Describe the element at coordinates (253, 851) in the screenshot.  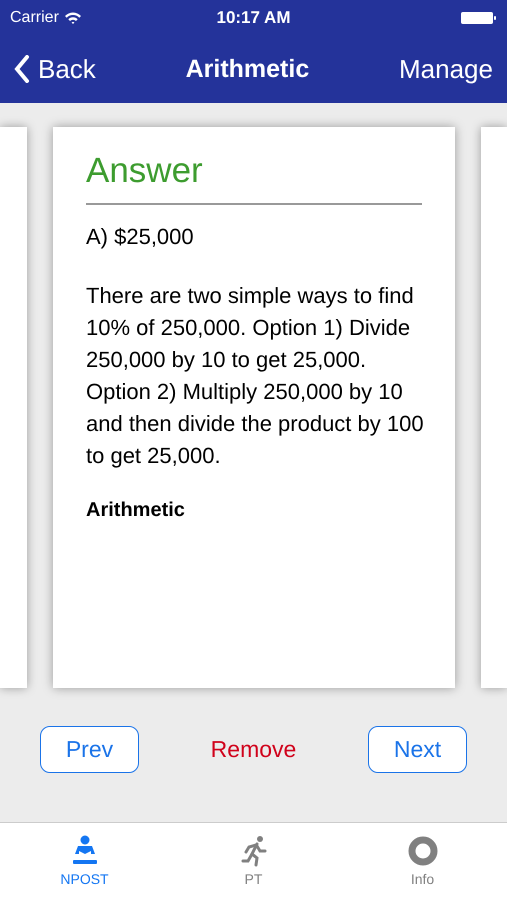
I see `runner-icon` at that location.